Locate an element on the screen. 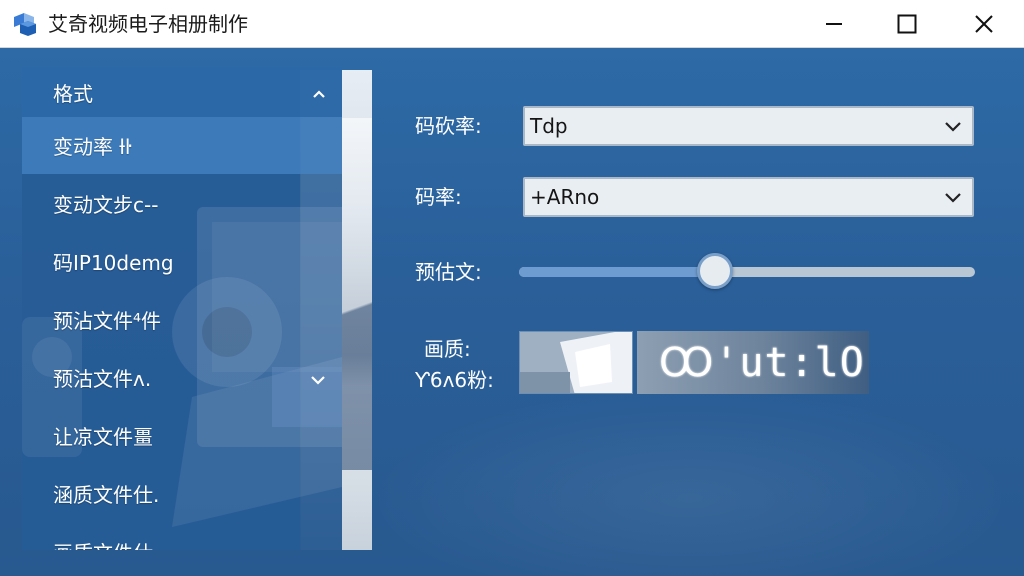 Image resolution: width=1024 pixels, height=576 pixels. chevron-up-icon is located at coordinates (319, 92).